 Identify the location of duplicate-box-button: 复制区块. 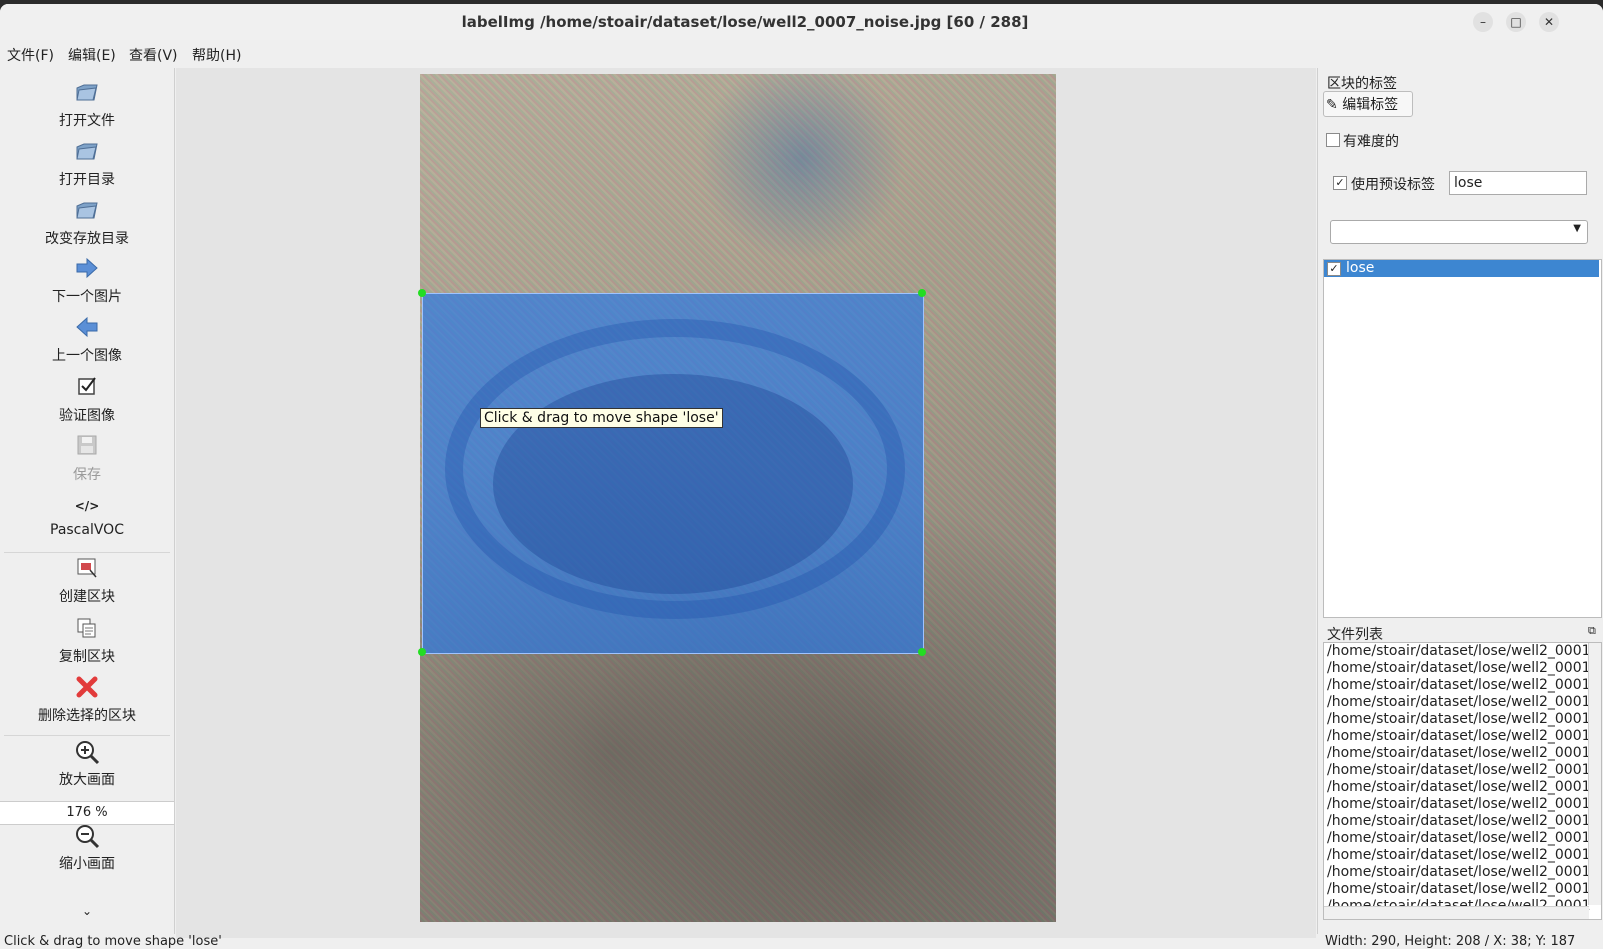
(87, 641).